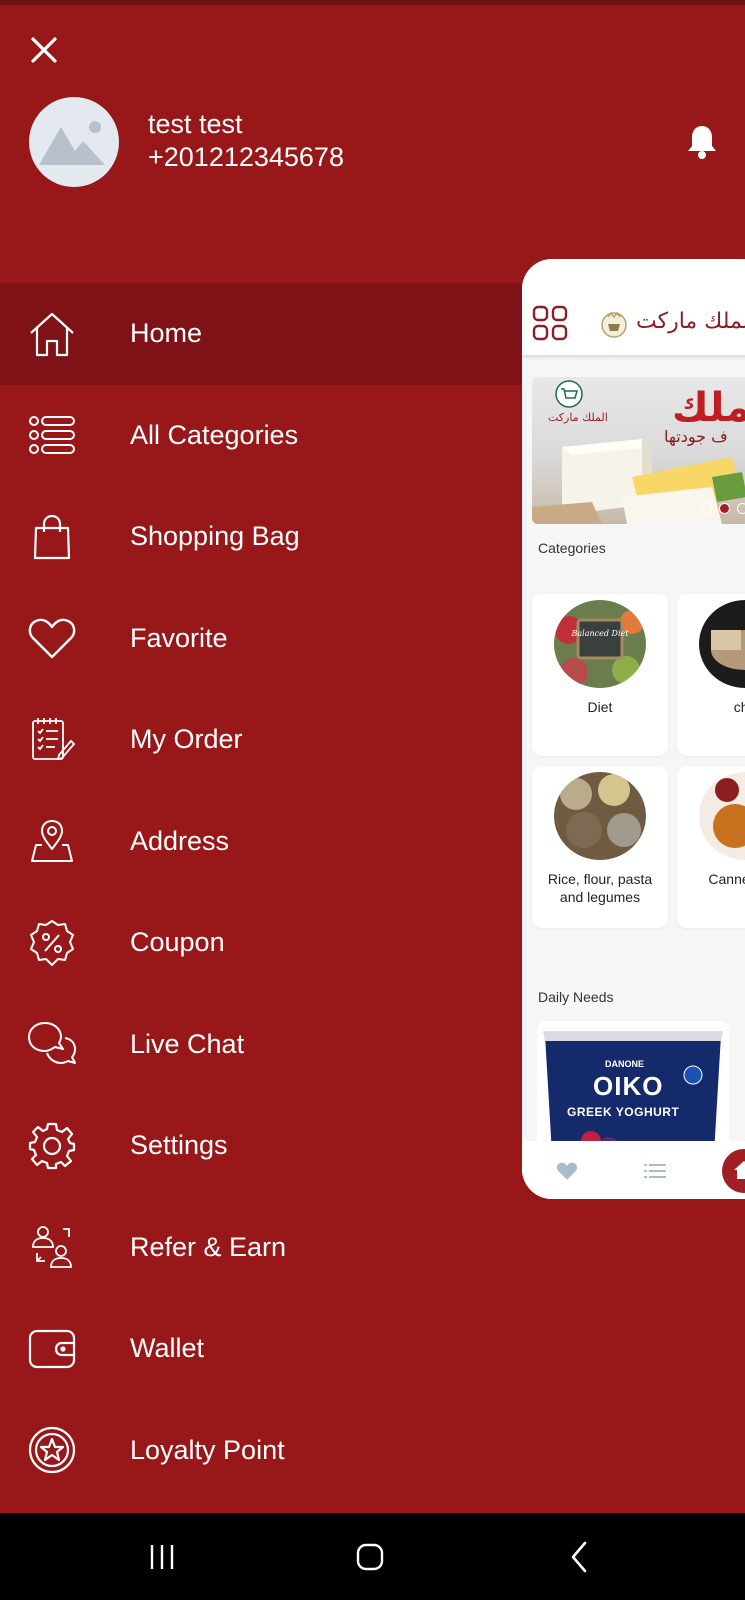 This screenshot has width=745, height=1600. Describe the element at coordinates (52, 1247) in the screenshot. I see `refer-users-icon` at that location.